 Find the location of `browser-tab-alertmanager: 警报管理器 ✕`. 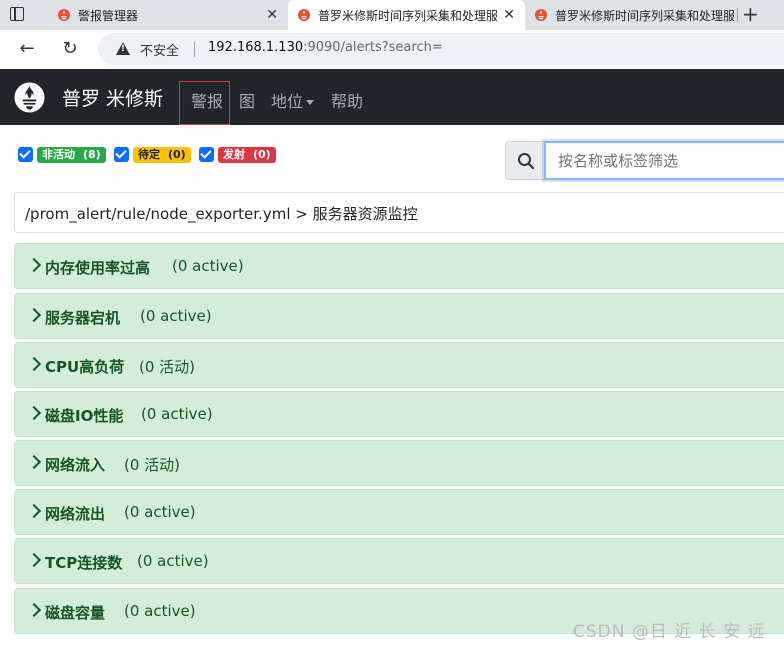

browser-tab-alertmanager: 警报管理器 ✕ is located at coordinates (168, 15).